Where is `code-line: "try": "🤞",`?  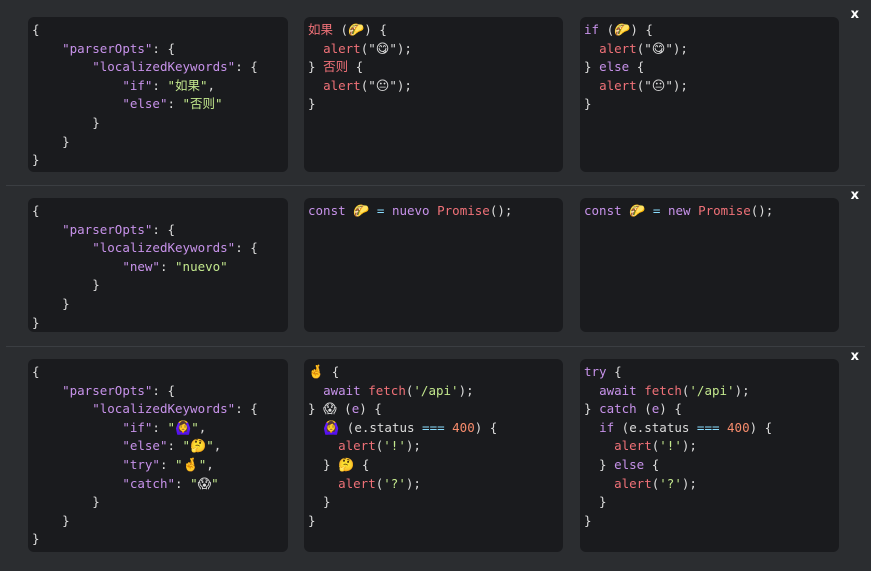 code-line: "try": "🤞", is located at coordinates (158, 465).